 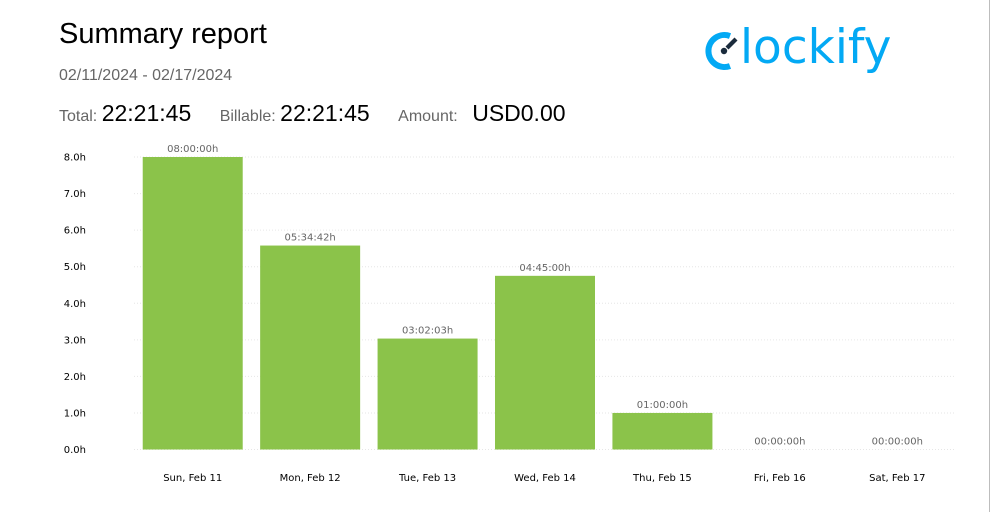 What do you see at coordinates (192, 149) in the screenshot?
I see `bar-data-label: 08:00:00h` at bounding box center [192, 149].